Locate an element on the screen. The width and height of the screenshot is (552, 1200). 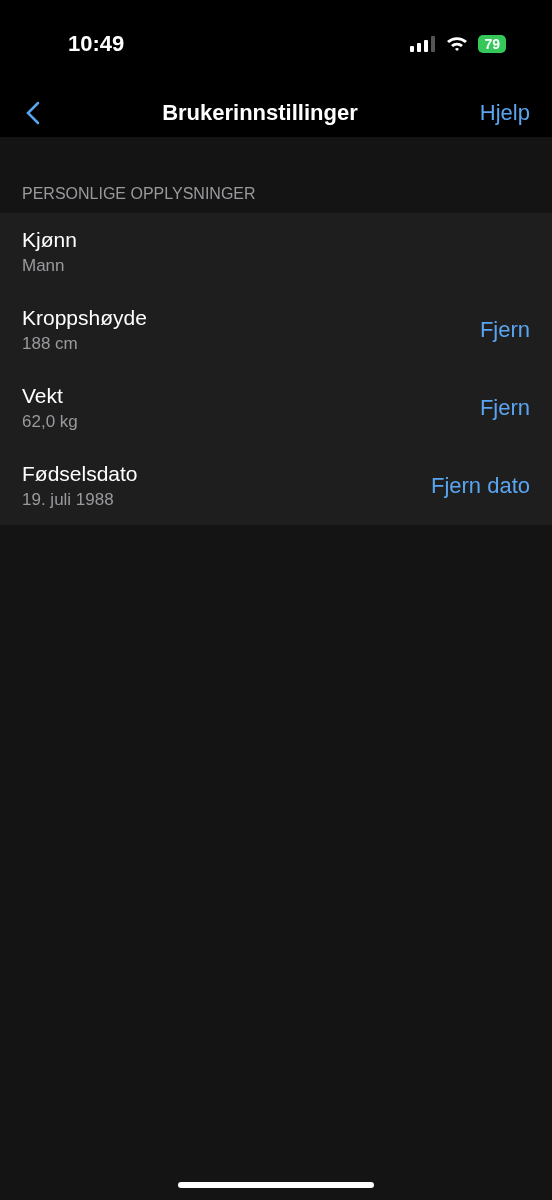
setting-label: Kroppshøyde is located at coordinates (84, 318).